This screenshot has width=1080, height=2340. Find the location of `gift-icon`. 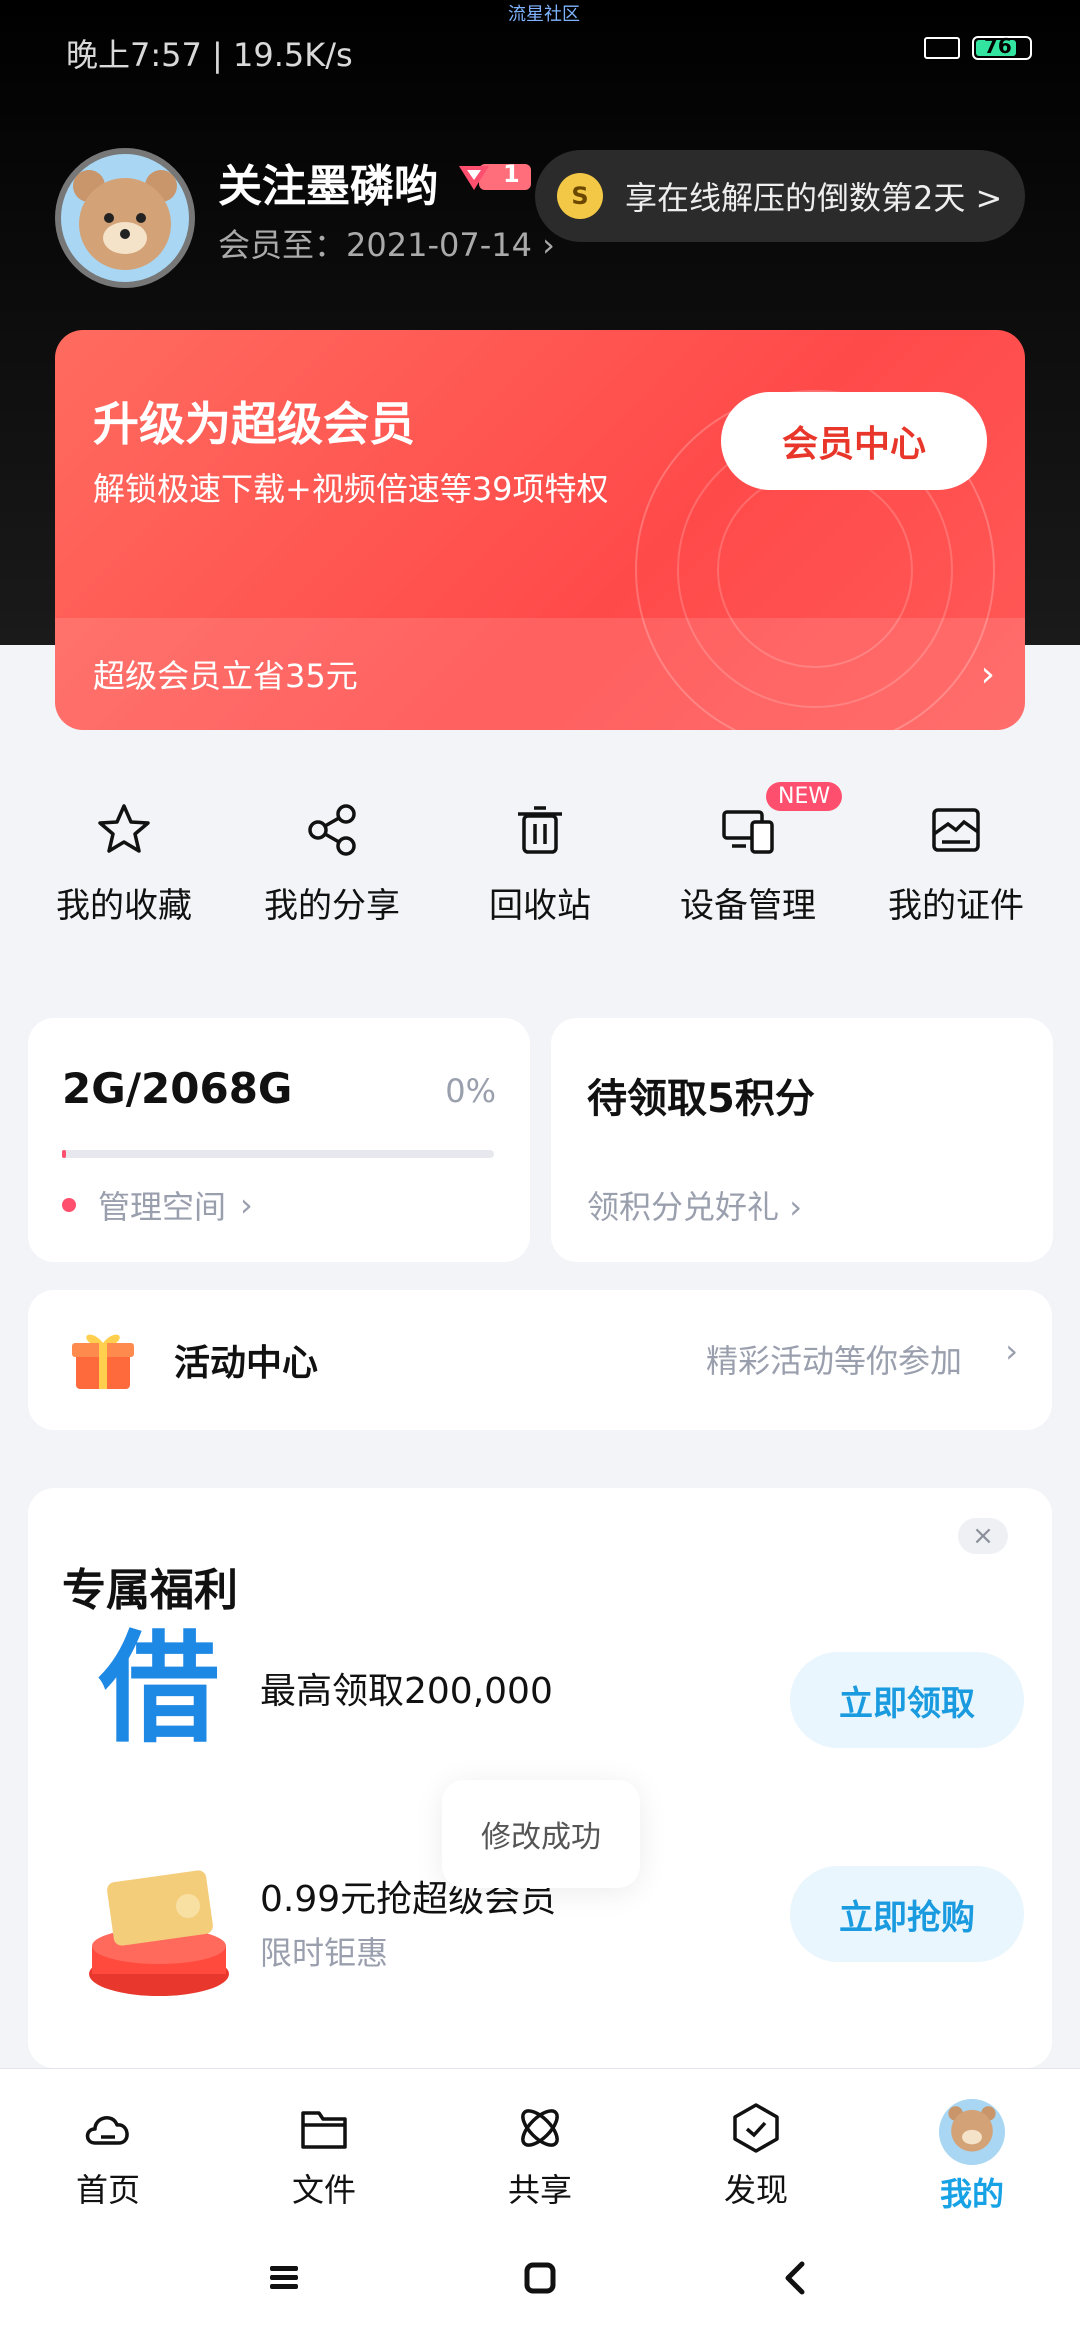

gift-icon is located at coordinates (103, 1361).